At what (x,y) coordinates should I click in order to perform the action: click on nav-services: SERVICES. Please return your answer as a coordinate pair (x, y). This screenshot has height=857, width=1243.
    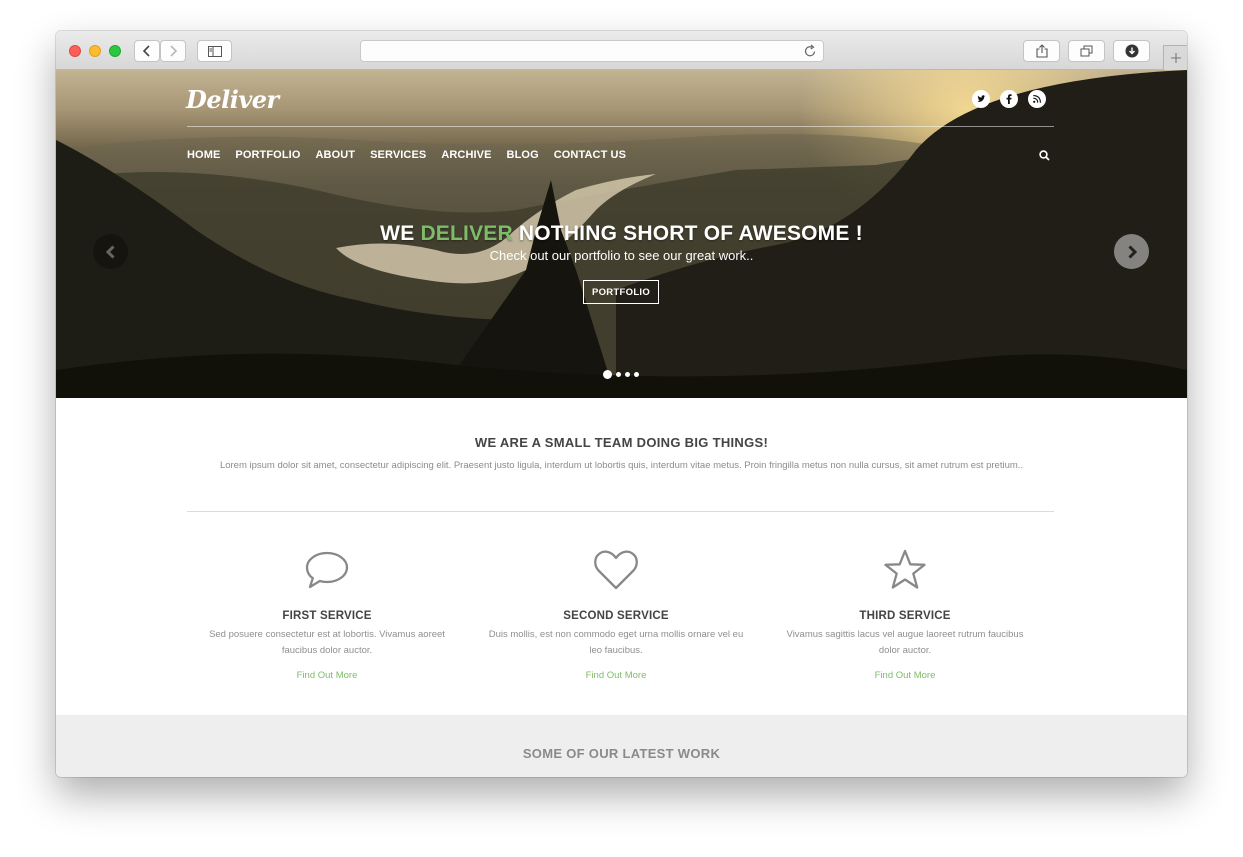
    Looking at the image, I should click on (398, 155).